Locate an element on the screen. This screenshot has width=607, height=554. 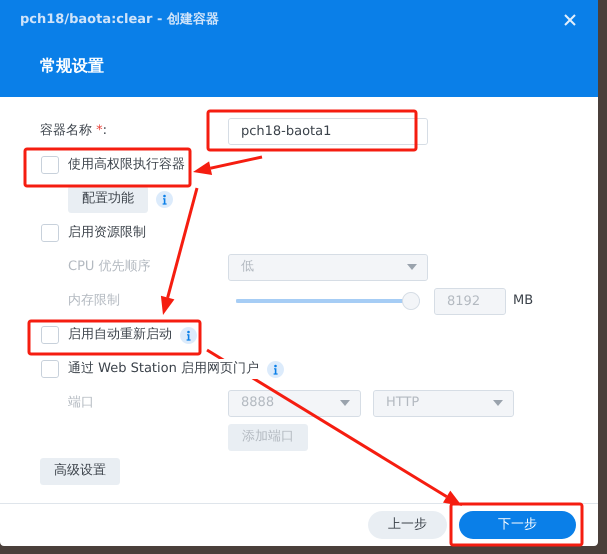
next-button: 下一步 is located at coordinates (517, 525).